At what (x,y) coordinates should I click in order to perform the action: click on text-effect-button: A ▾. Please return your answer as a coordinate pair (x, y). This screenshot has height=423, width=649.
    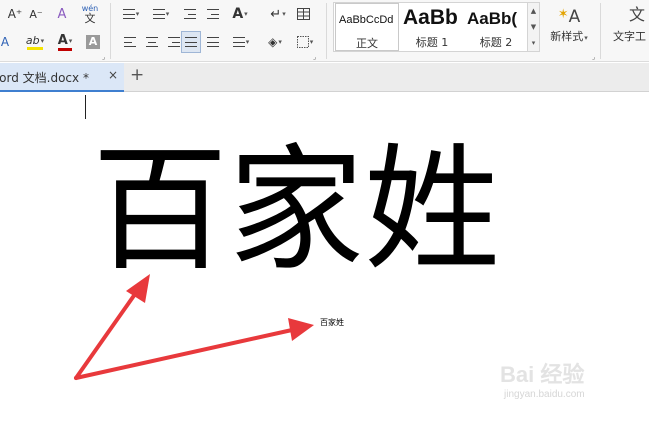
    Looking at the image, I should click on (240, 14).